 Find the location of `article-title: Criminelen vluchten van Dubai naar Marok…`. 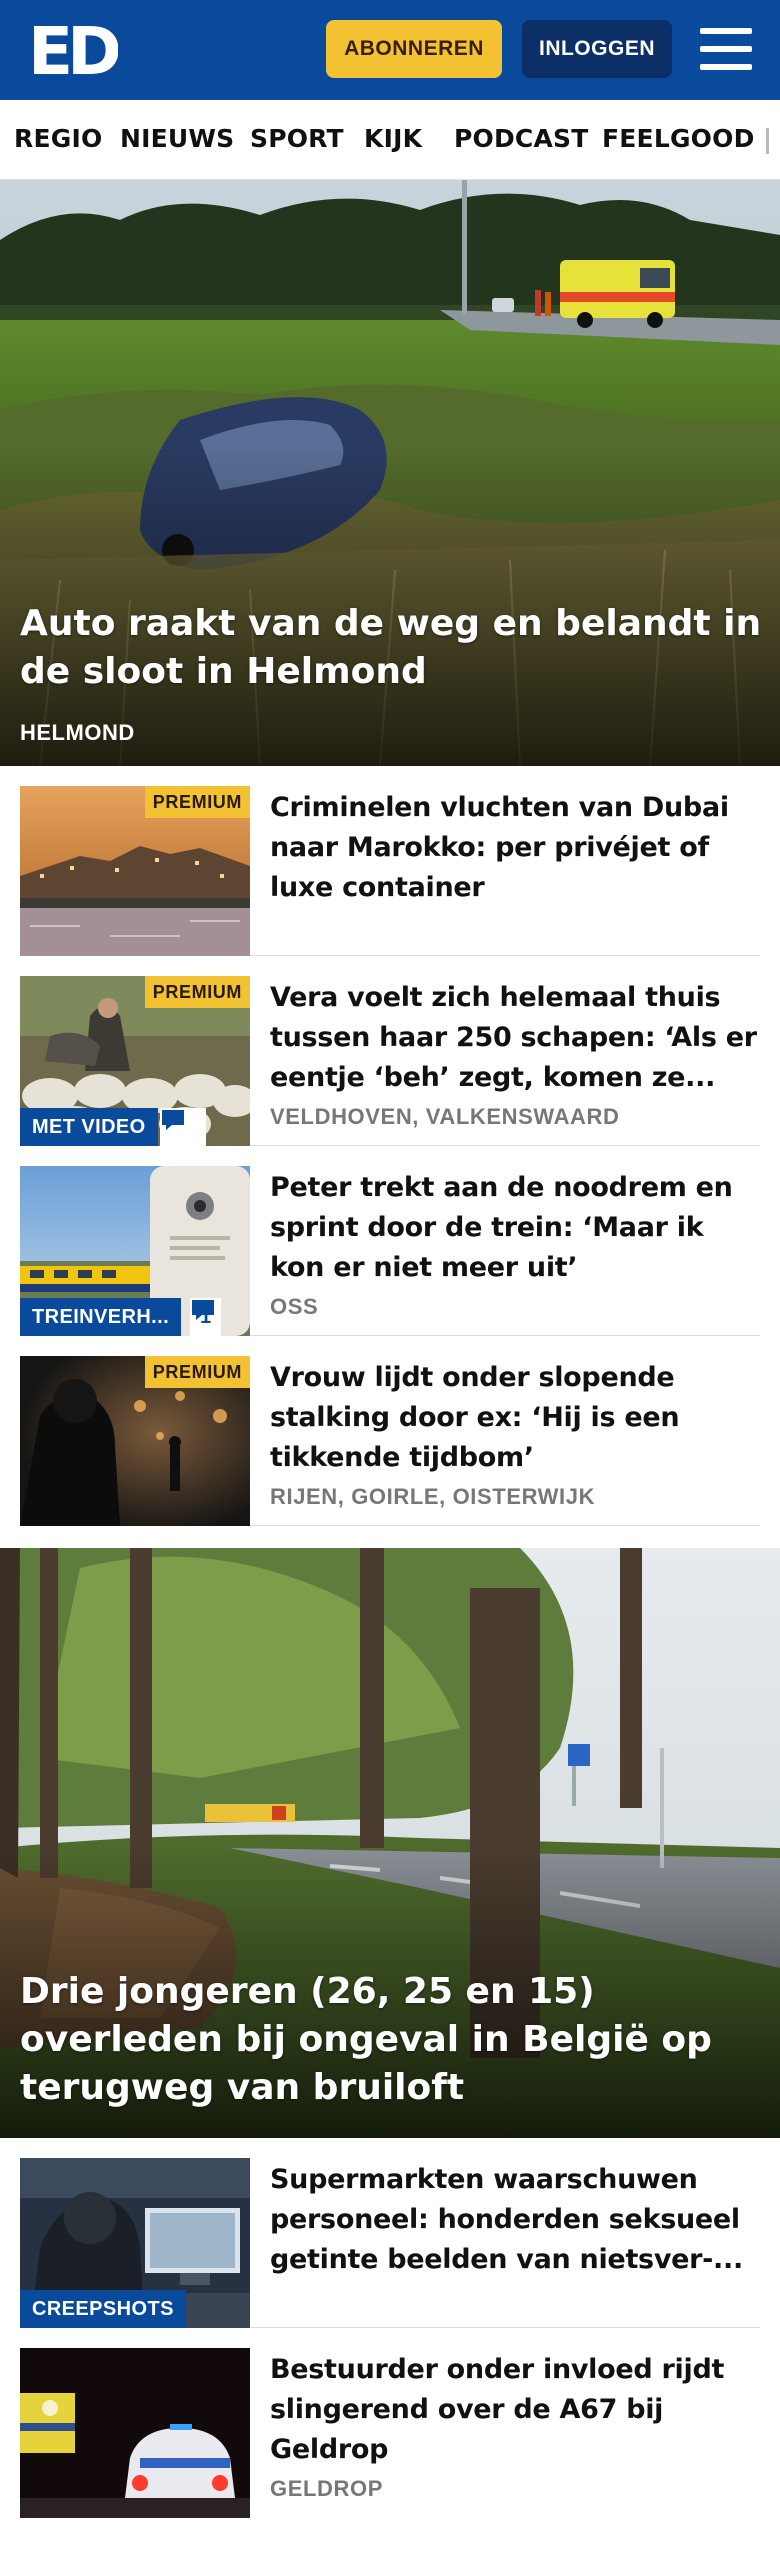

article-title: Criminelen vluchten van Dubai naar Marok… is located at coordinates (515, 848).